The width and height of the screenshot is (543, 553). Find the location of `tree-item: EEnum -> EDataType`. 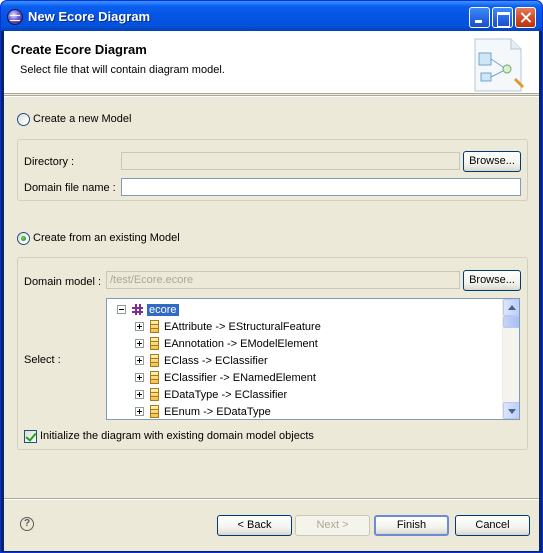

tree-item: EEnum -> EDataType is located at coordinates (203, 411).